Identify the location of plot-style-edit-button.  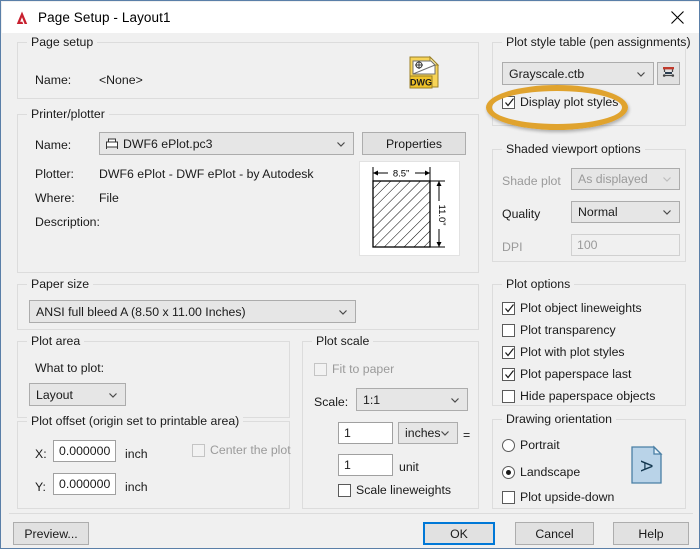
(668, 73).